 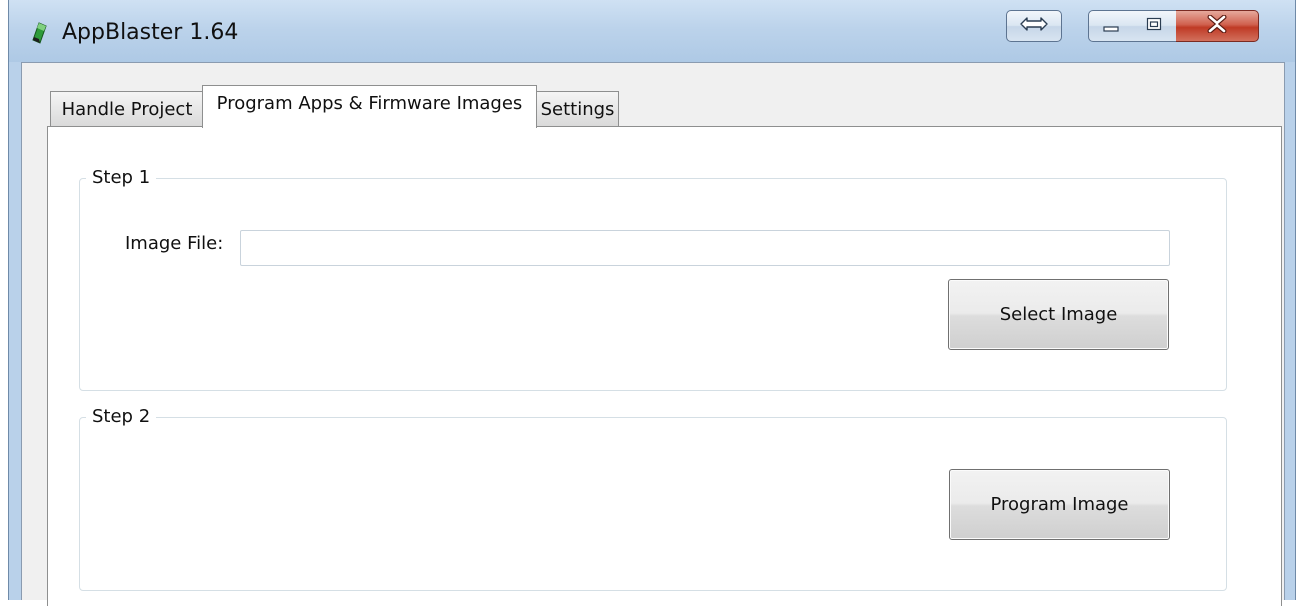 What do you see at coordinates (1058, 314) in the screenshot?
I see `select-image-button: Select Image` at bounding box center [1058, 314].